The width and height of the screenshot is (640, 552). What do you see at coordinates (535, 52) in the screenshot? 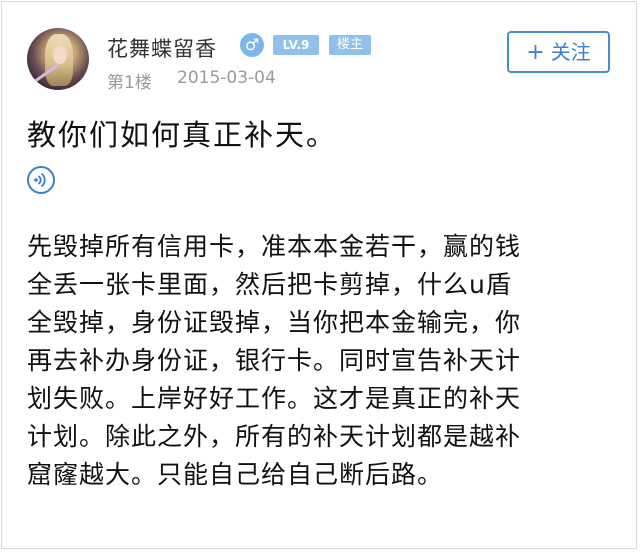
I see `plus-icon: +` at bounding box center [535, 52].